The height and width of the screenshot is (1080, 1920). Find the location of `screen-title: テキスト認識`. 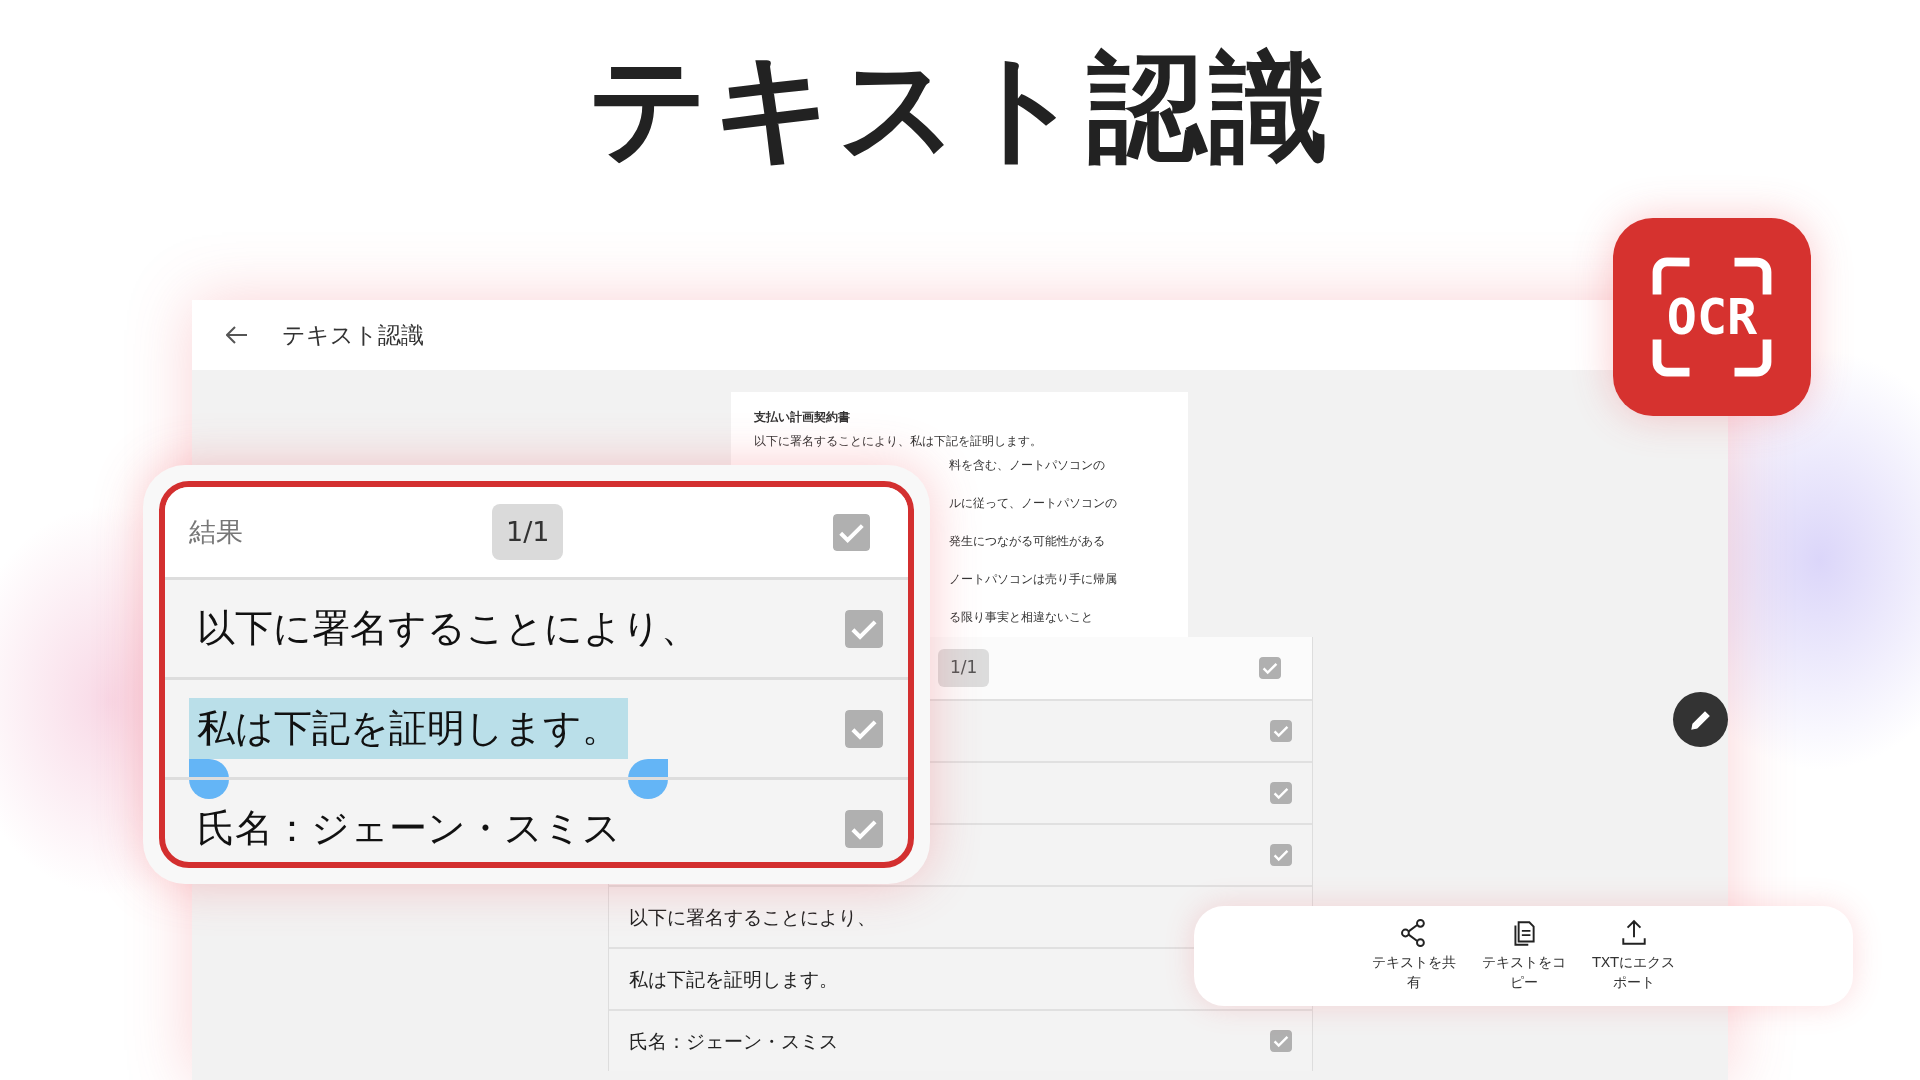

screen-title: テキスト認識 is located at coordinates (353, 335).